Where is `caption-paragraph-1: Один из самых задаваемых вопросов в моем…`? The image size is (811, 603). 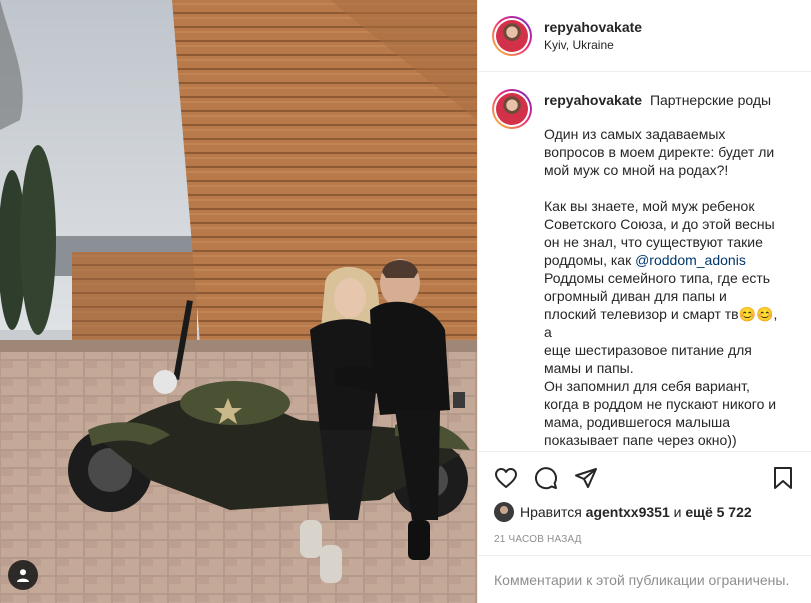
caption-paragraph-1: Один из самых задаваемых вопросов в моем… is located at coordinates (664, 152).